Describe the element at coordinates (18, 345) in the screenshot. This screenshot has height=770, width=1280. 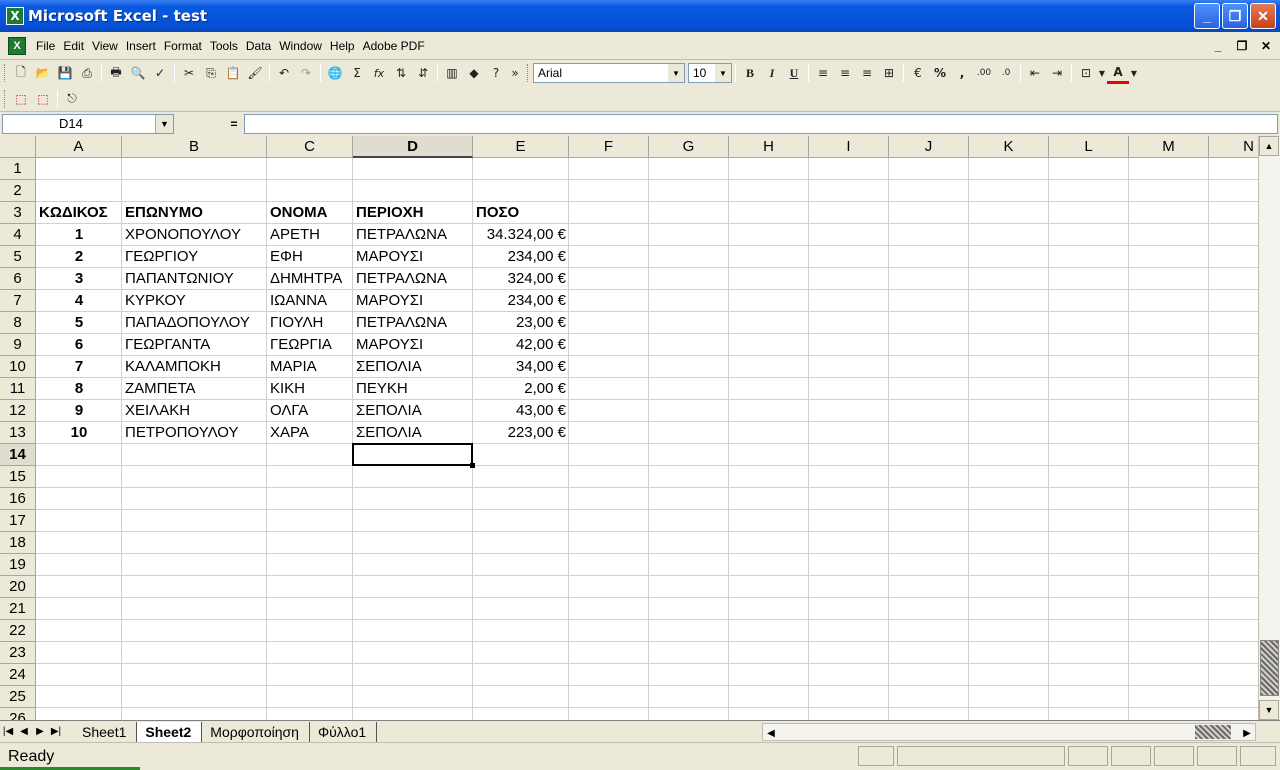
I see `row-header-9: 9` at that location.